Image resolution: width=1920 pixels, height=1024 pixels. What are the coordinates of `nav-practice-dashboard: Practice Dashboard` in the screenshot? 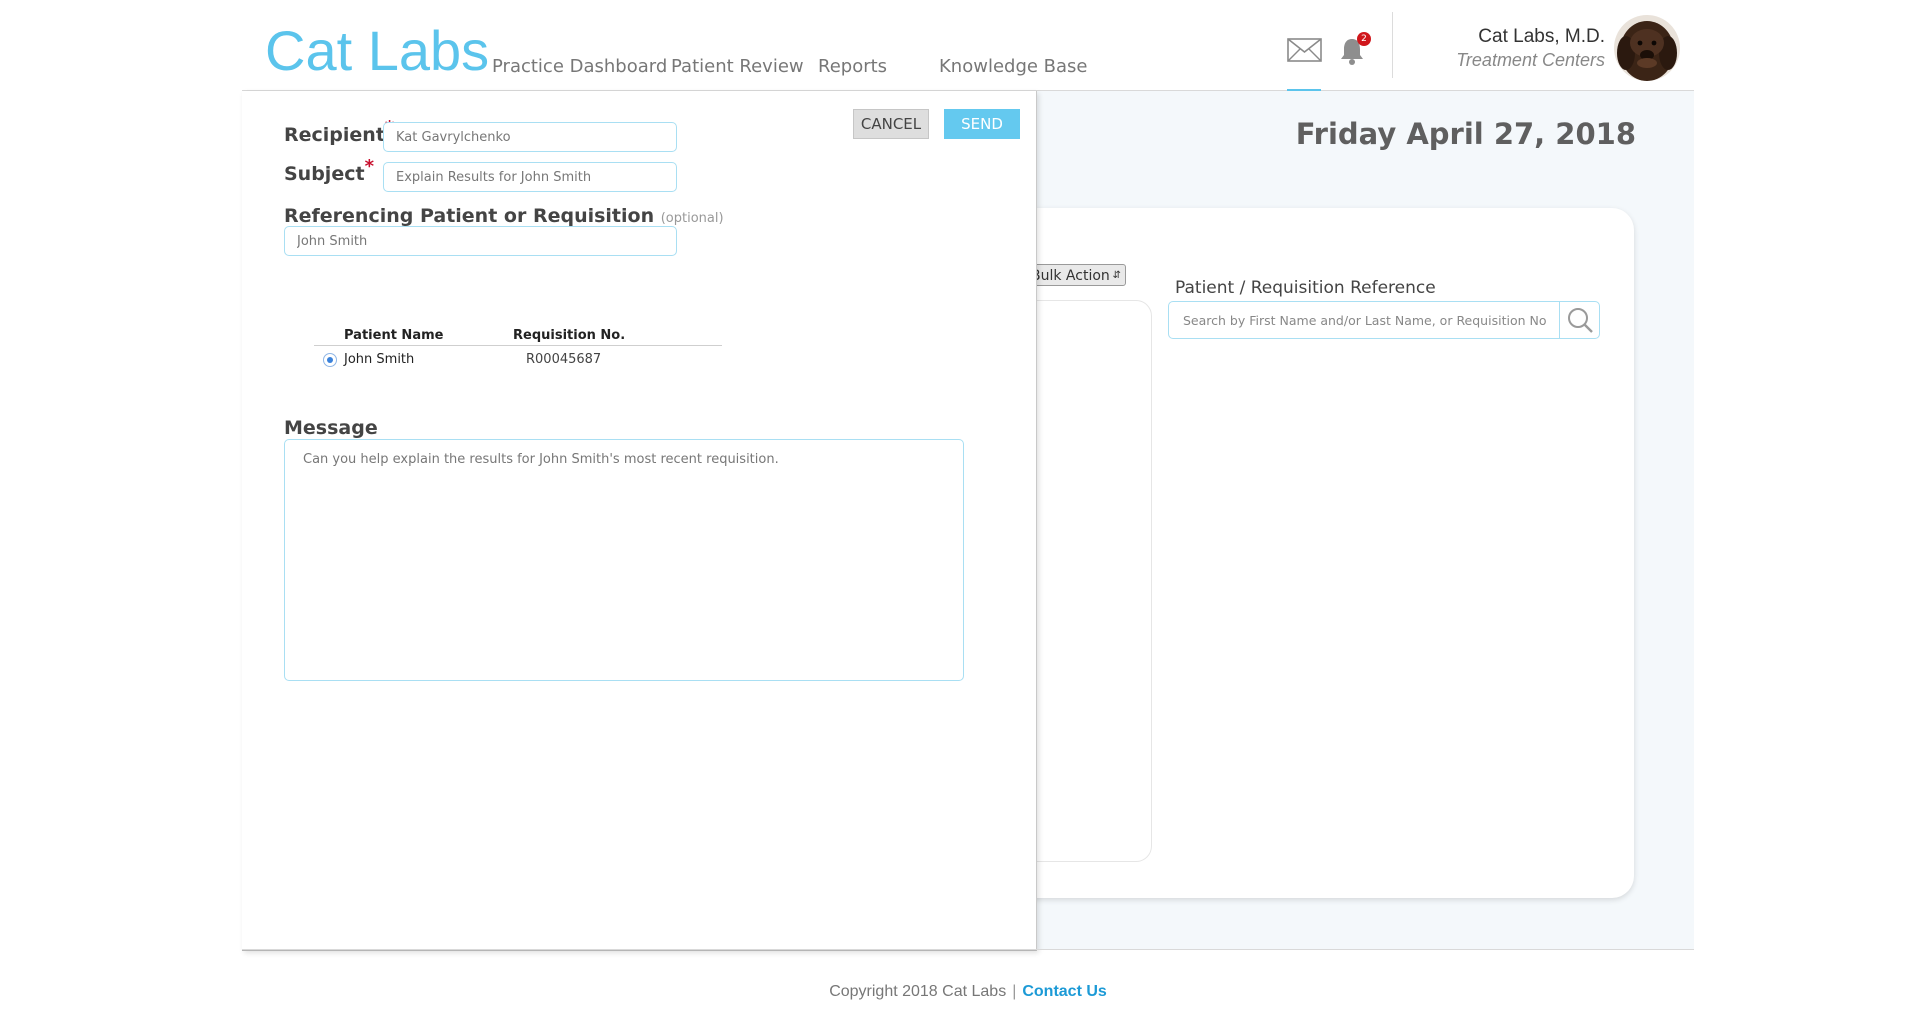 It's located at (579, 66).